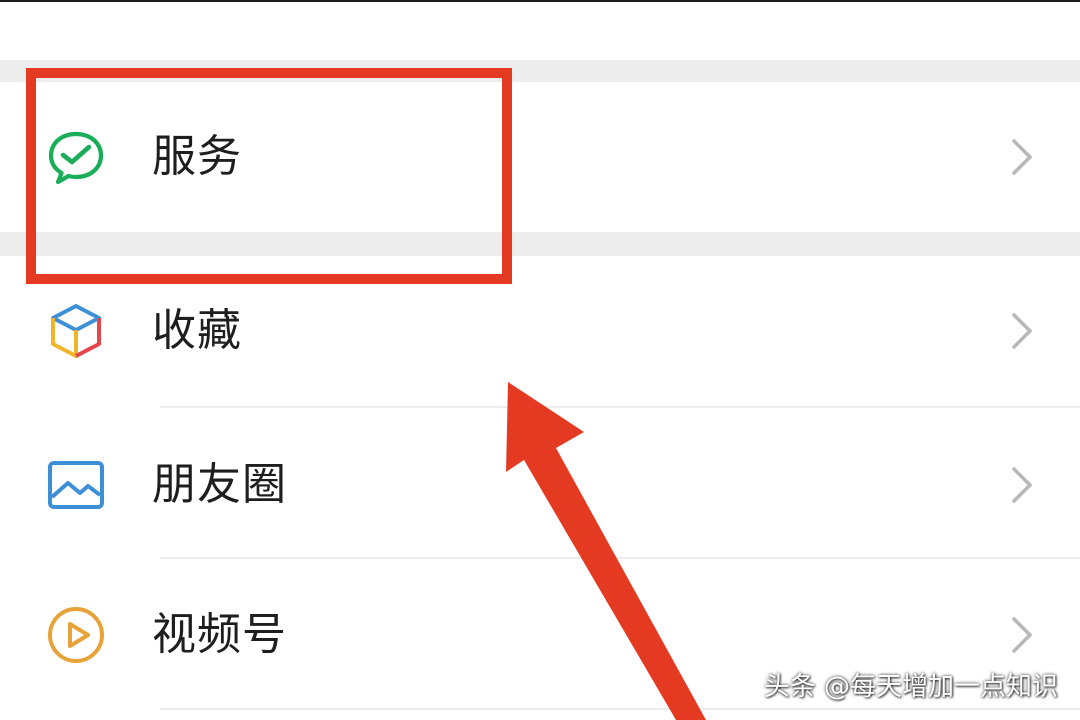 This screenshot has width=1080, height=720. Describe the element at coordinates (76, 331) in the screenshot. I see `favorites-cube-icon` at that location.